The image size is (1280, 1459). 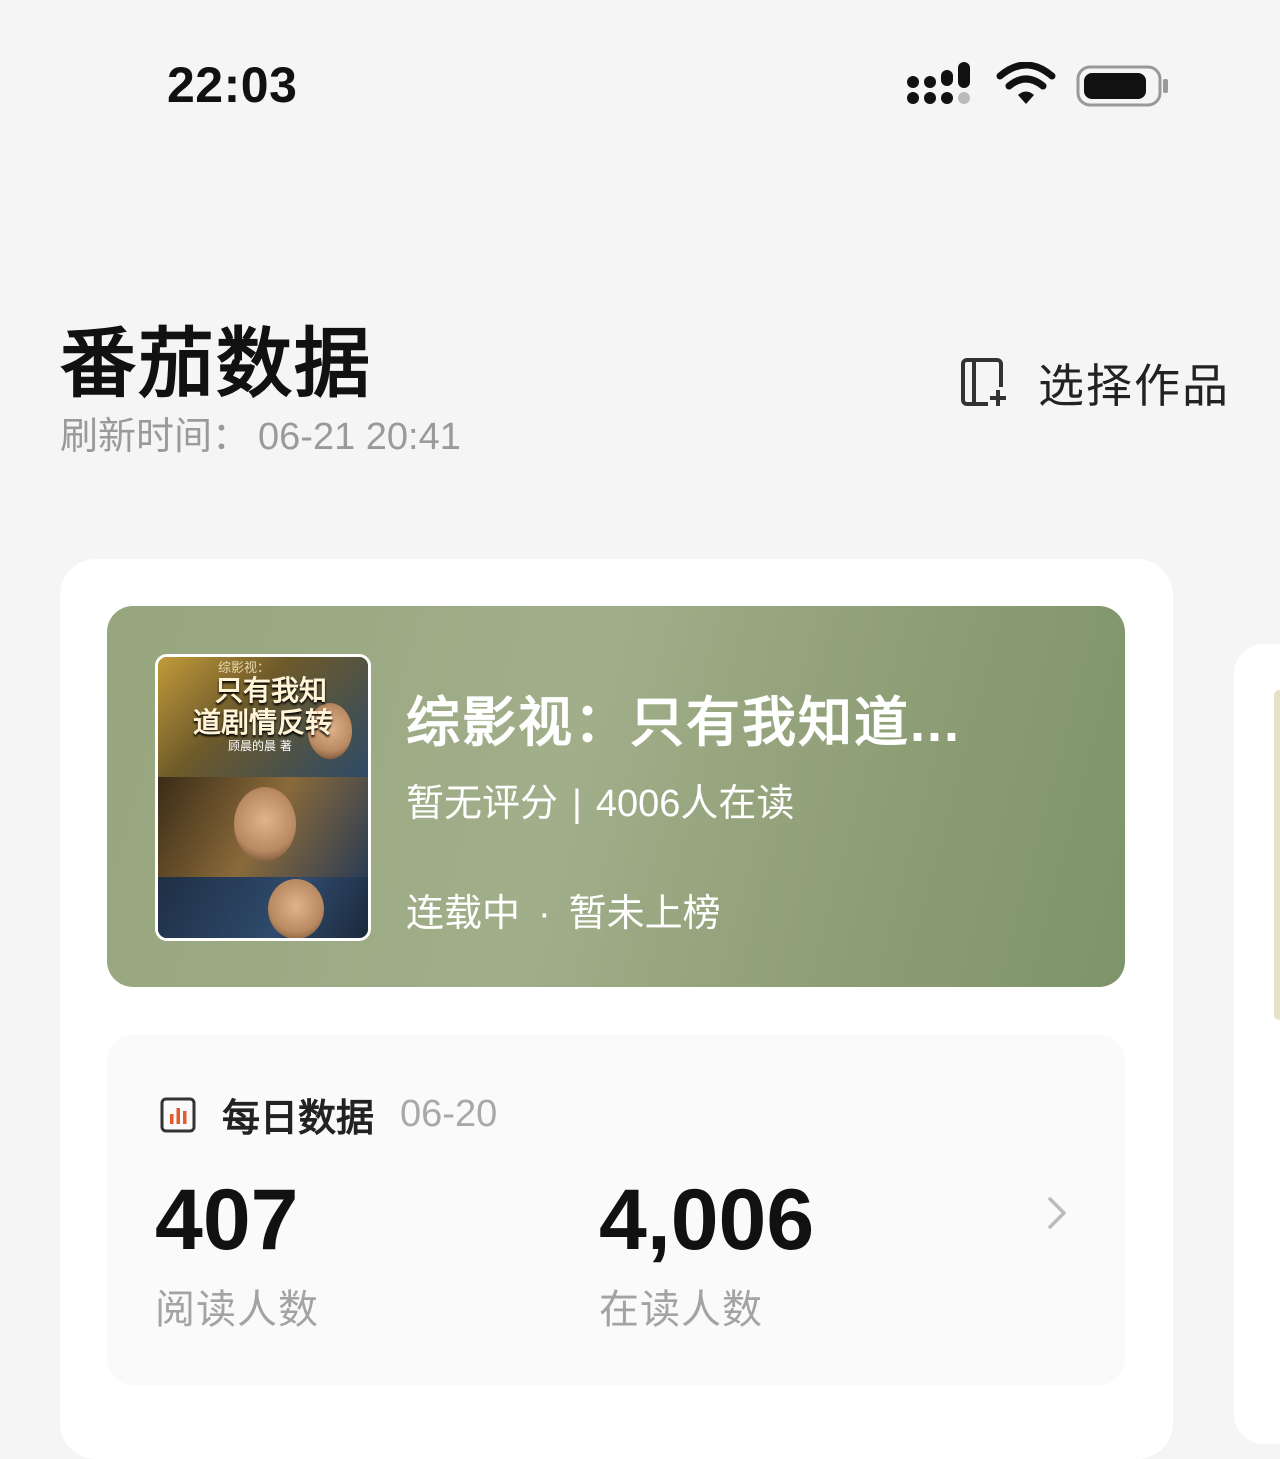 I want to click on book-cover: 综影视： 只有我知 道剧情反转 顾晨的晨 著, so click(x=263, y=797).